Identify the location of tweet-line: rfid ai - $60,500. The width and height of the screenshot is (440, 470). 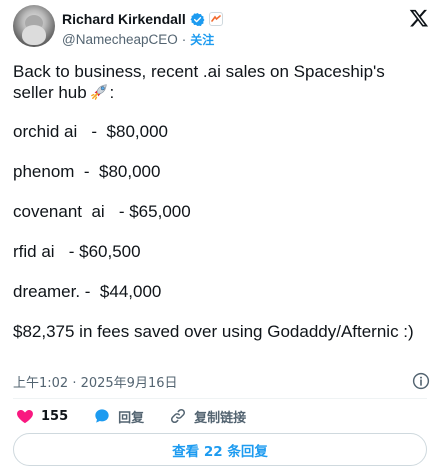
(77, 251).